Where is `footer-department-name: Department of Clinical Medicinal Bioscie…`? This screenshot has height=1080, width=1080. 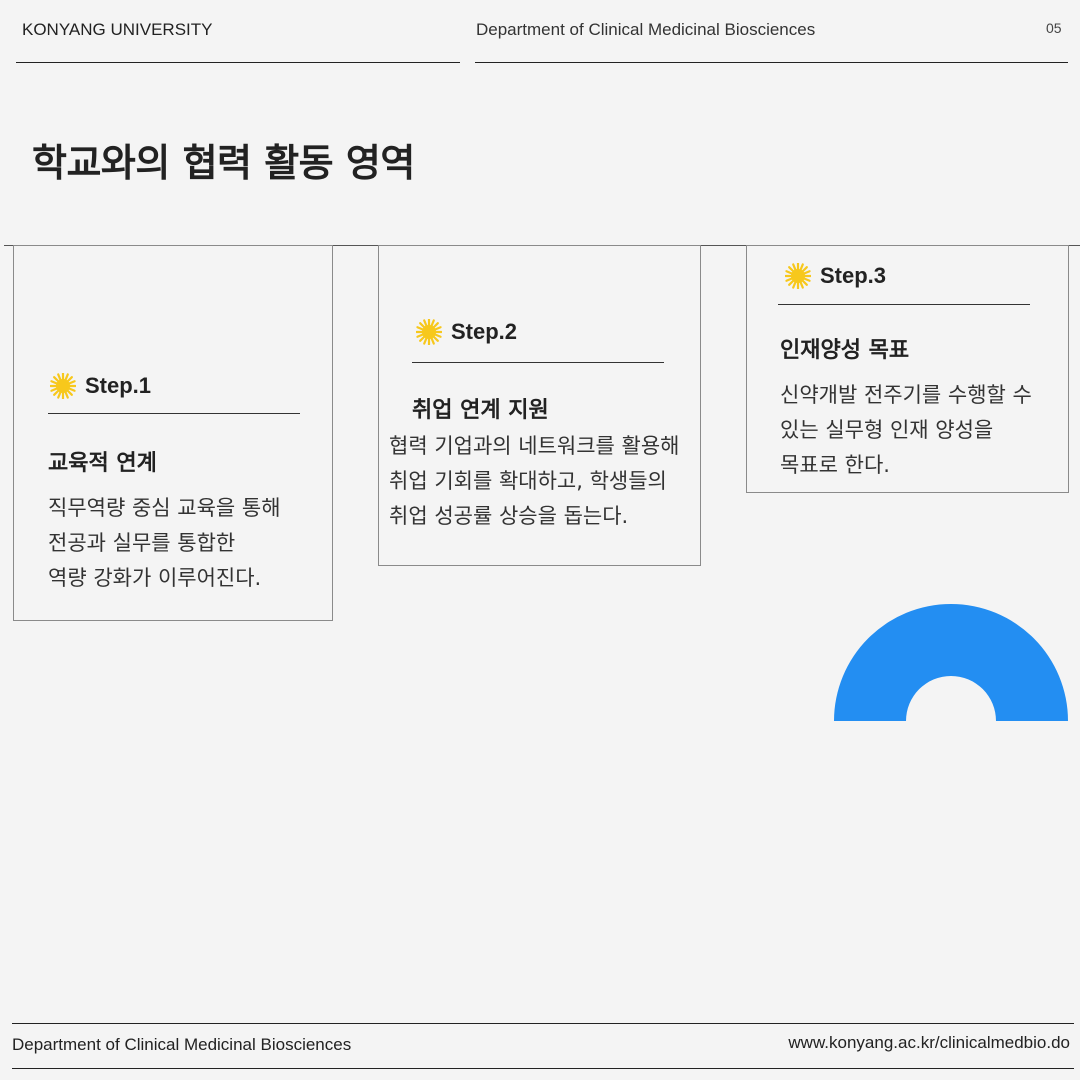 footer-department-name: Department of Clinical Medicinal Bioscie… is located at coordinates (182, 1044).